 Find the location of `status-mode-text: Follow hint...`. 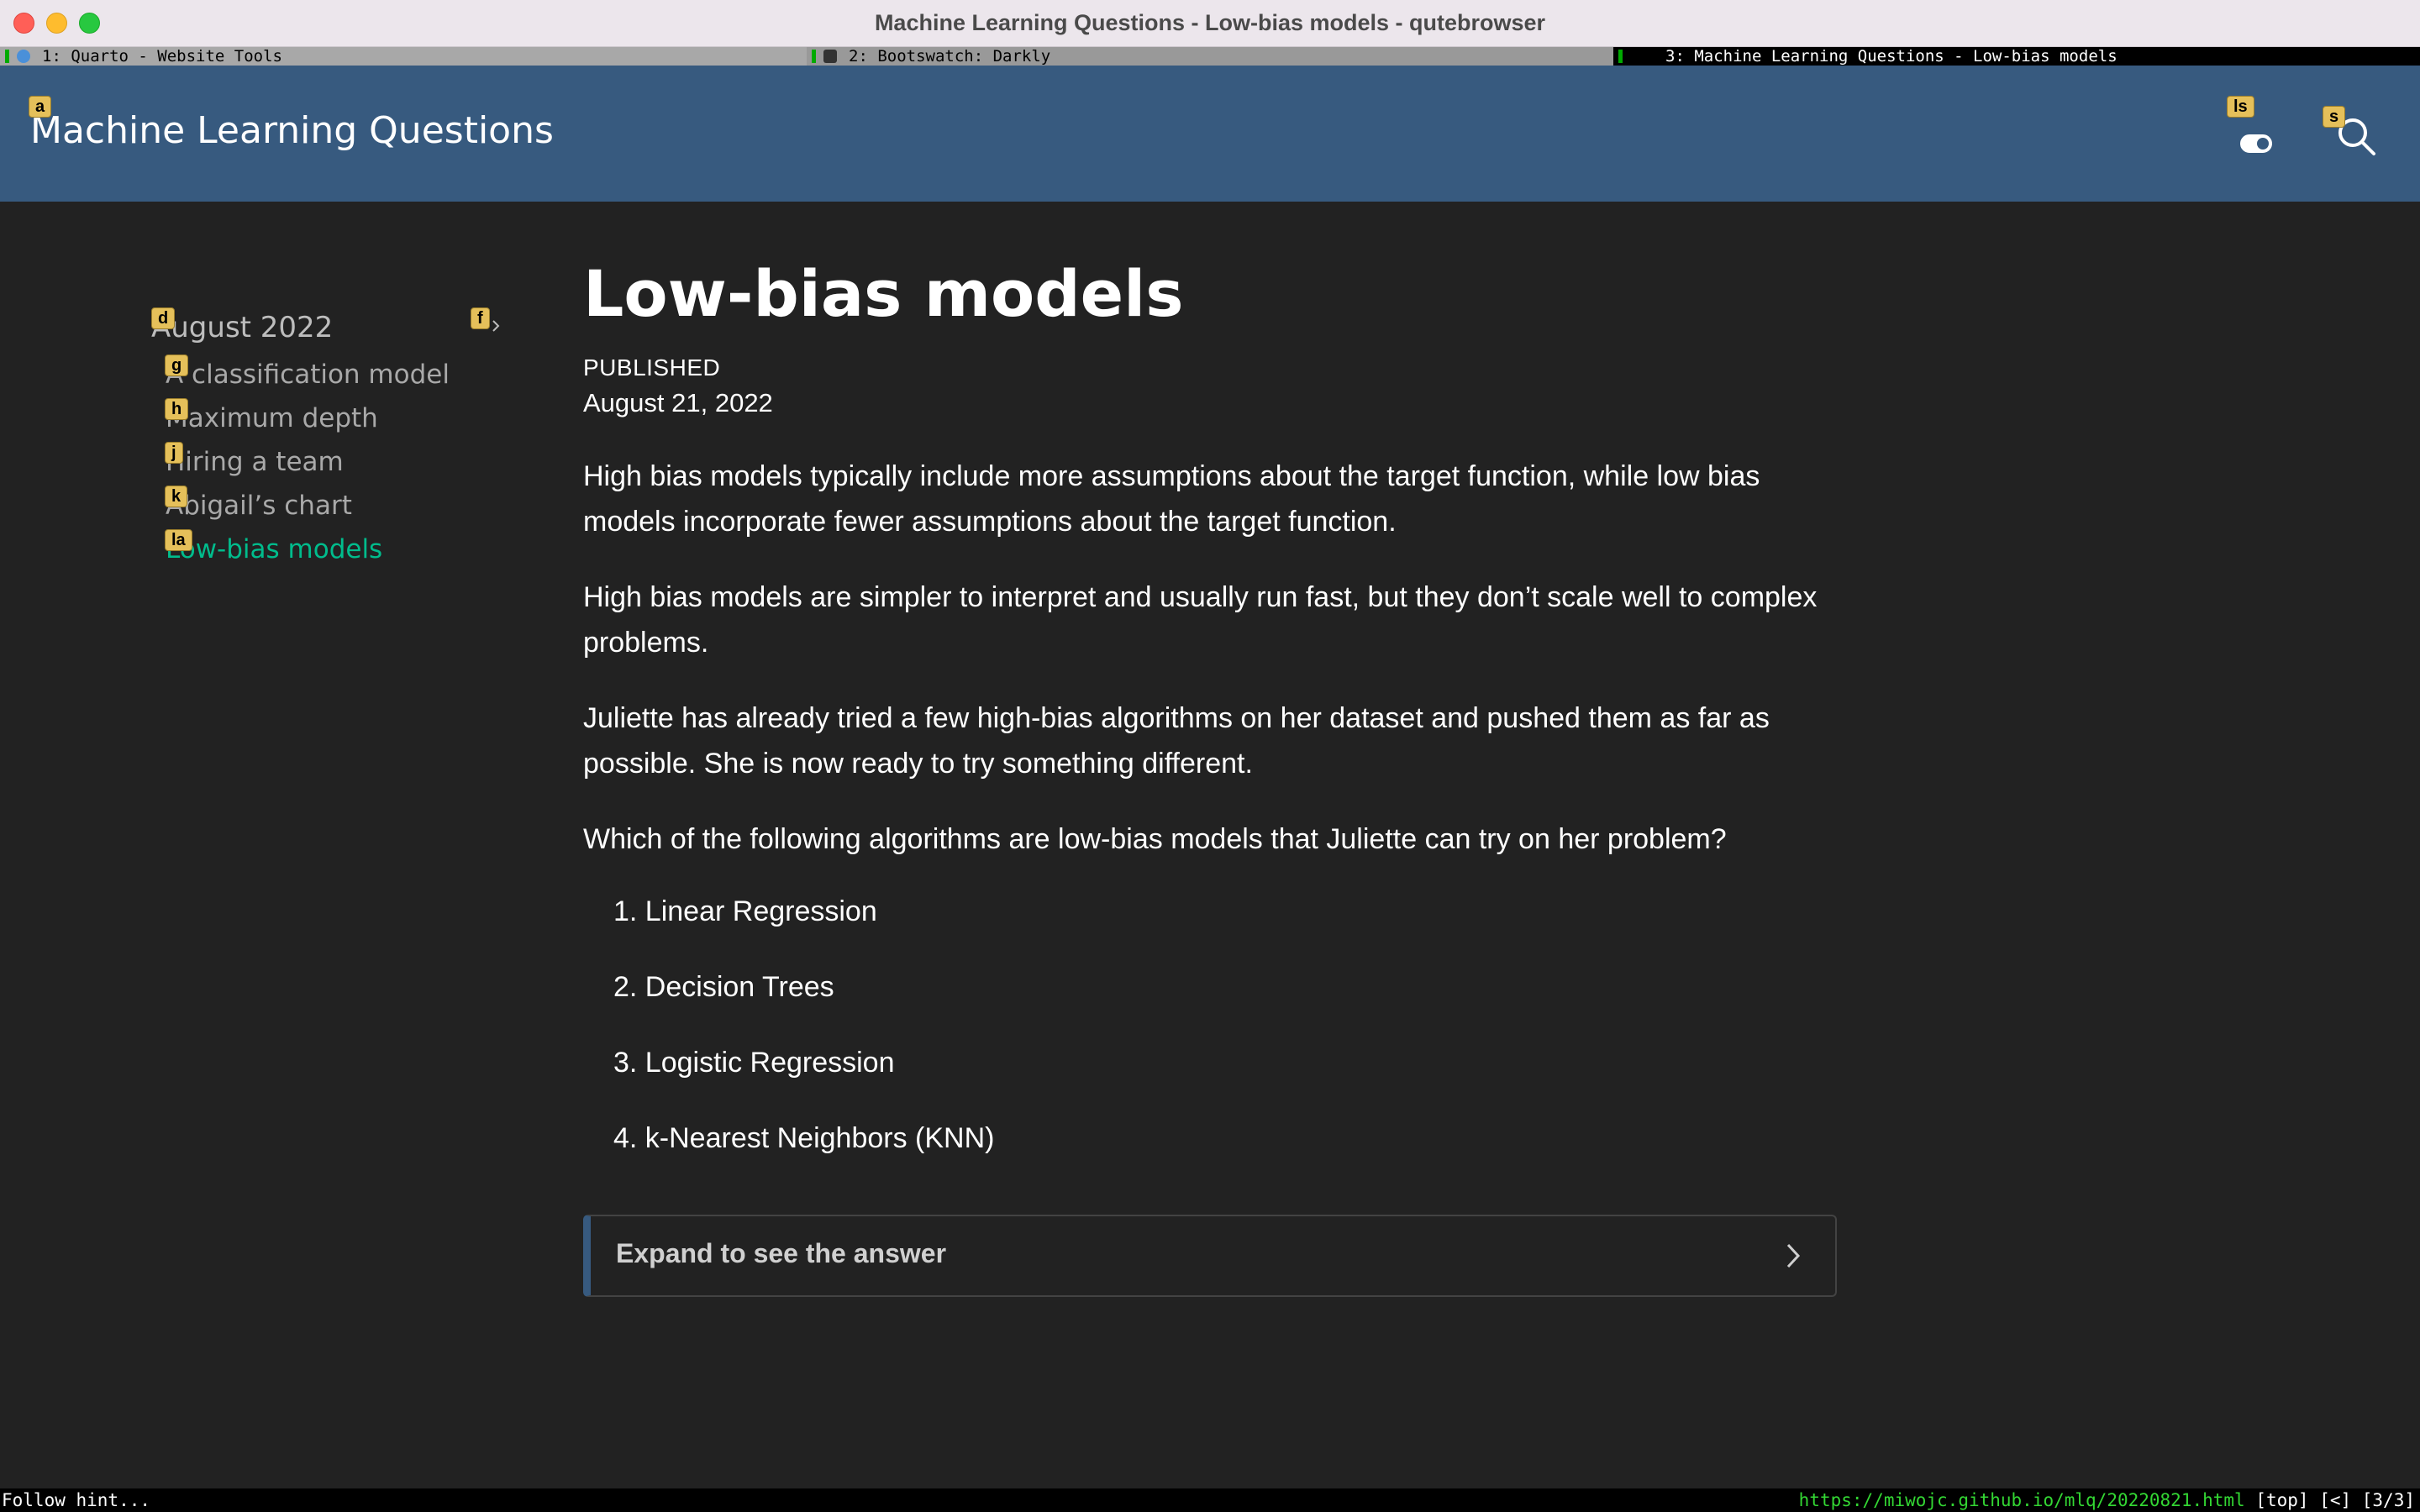

status-mode-text: Follow hint... is located at coordinates (77, 1500).